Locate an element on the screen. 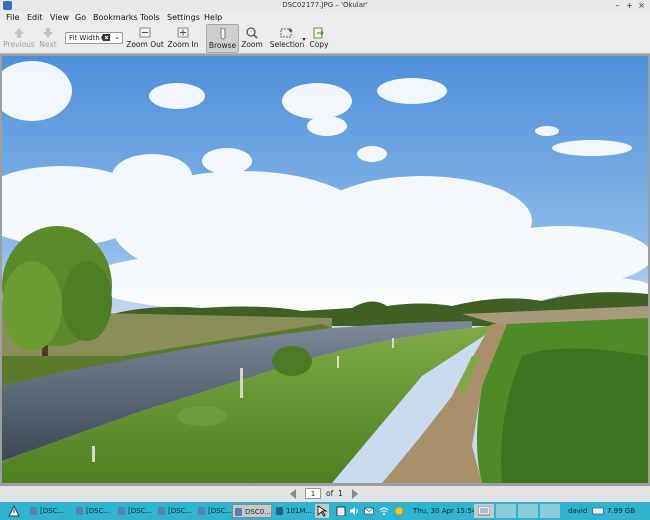  menu-view: View is located at coordinates (59, 17).